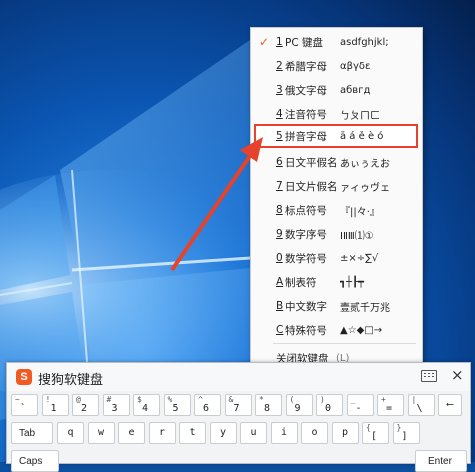  Describe the element at coordinates (206, 408) in the screenshot. I see `key-label: 6` at that location.